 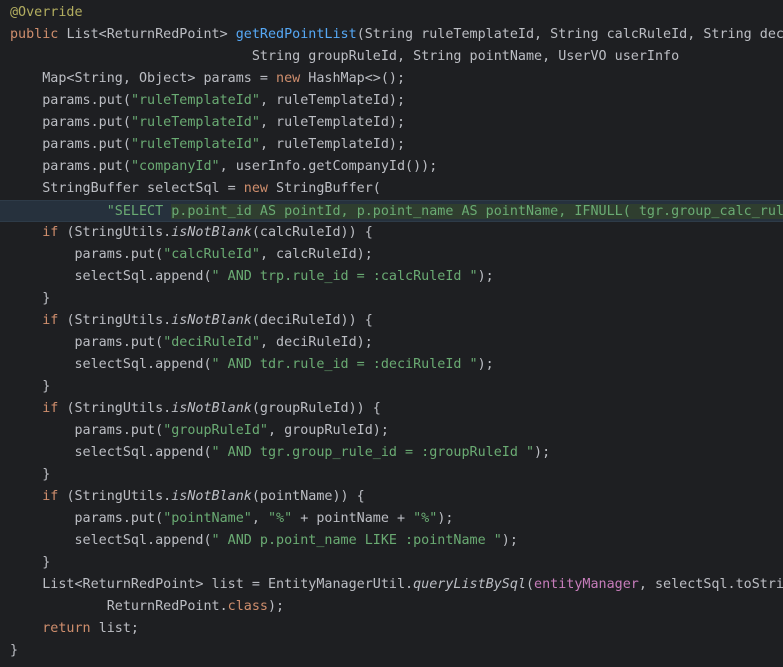 I want to click on code-text: params.put("groupRuleId", groupRuleId);, so click(x=199, y=431).